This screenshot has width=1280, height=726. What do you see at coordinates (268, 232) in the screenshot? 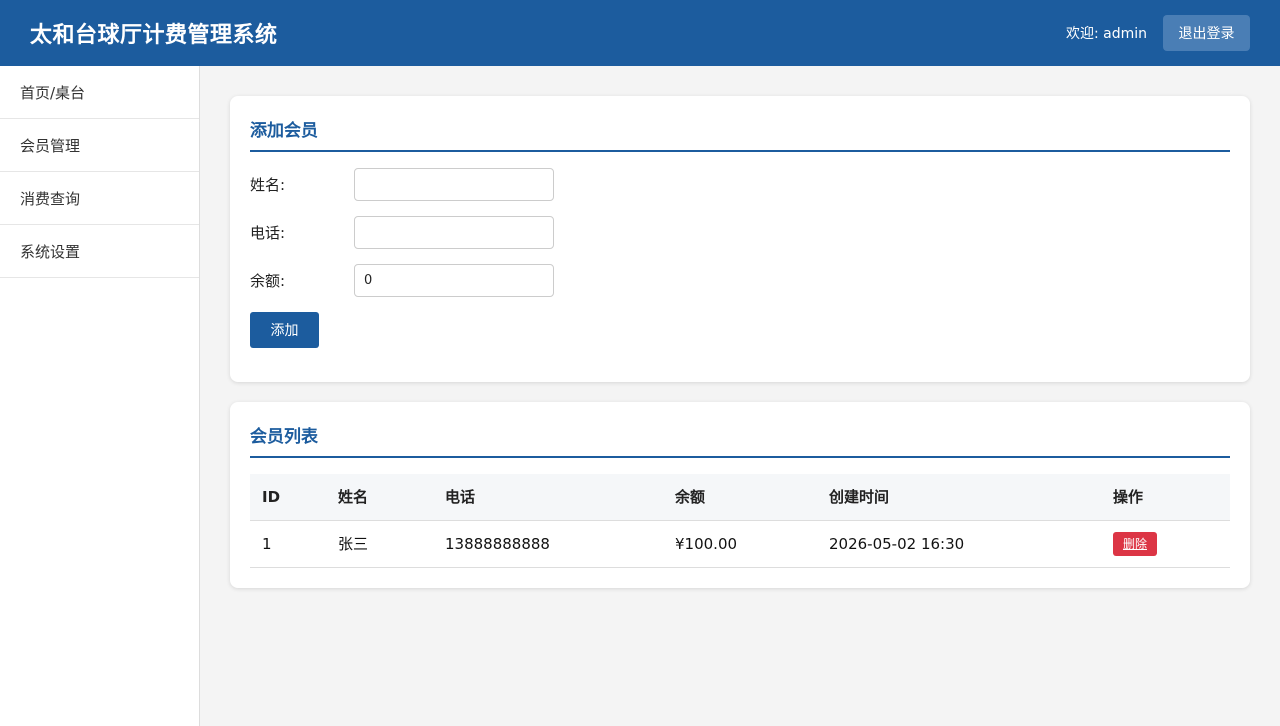
I see `phone-label: 电话:` at bounding box center [268, 232].